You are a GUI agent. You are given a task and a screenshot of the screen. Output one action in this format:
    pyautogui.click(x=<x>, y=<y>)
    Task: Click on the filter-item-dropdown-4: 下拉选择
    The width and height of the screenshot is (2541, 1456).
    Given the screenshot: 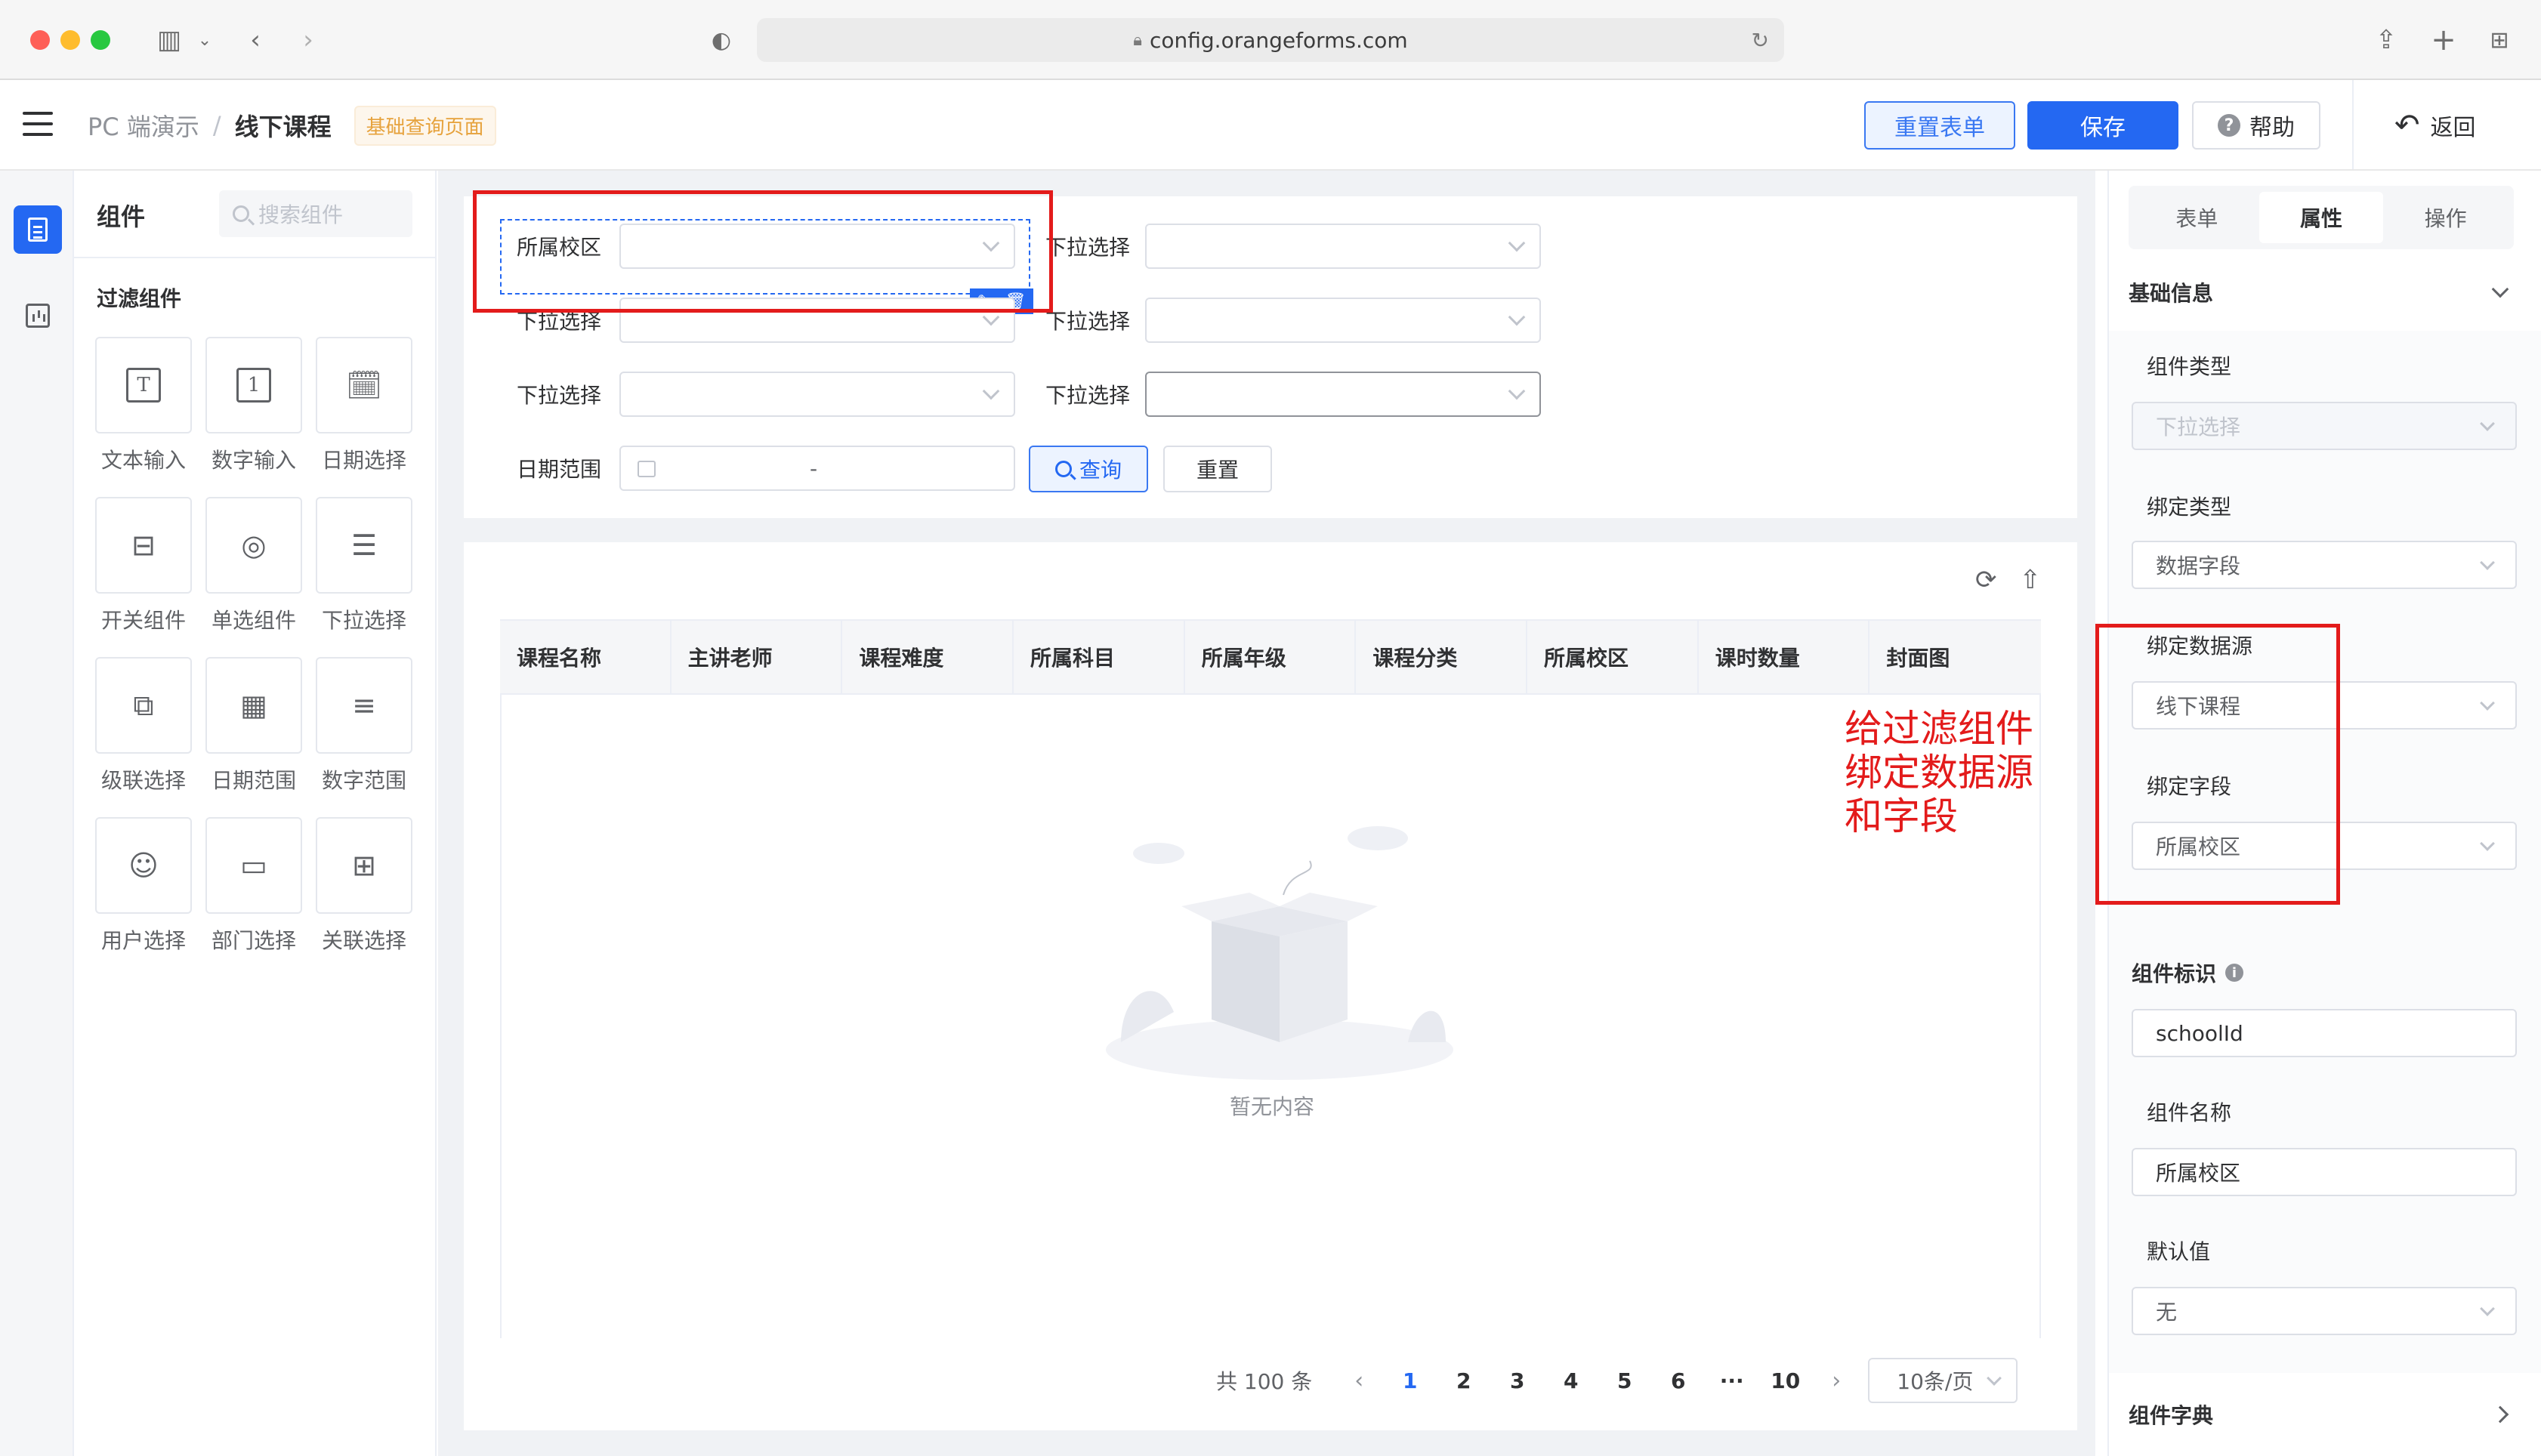 What is the action you would take?
    pyautogui.click(x=766, y=394)
    